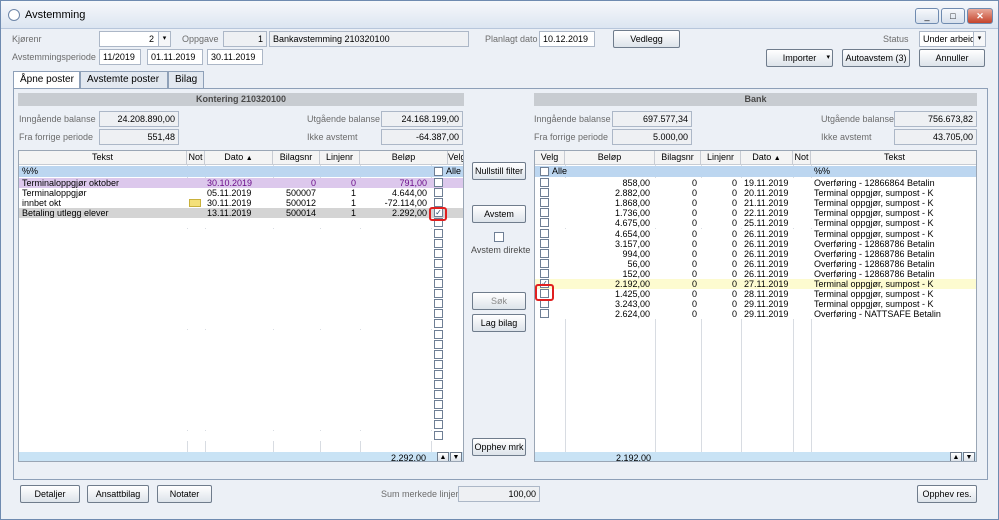 This screenshot has height=520, width=999. What do you see at coordinates (50, 494) in the screenshot?
I see `detaljer-button: Detaljer` at bounding box center [50, 494].